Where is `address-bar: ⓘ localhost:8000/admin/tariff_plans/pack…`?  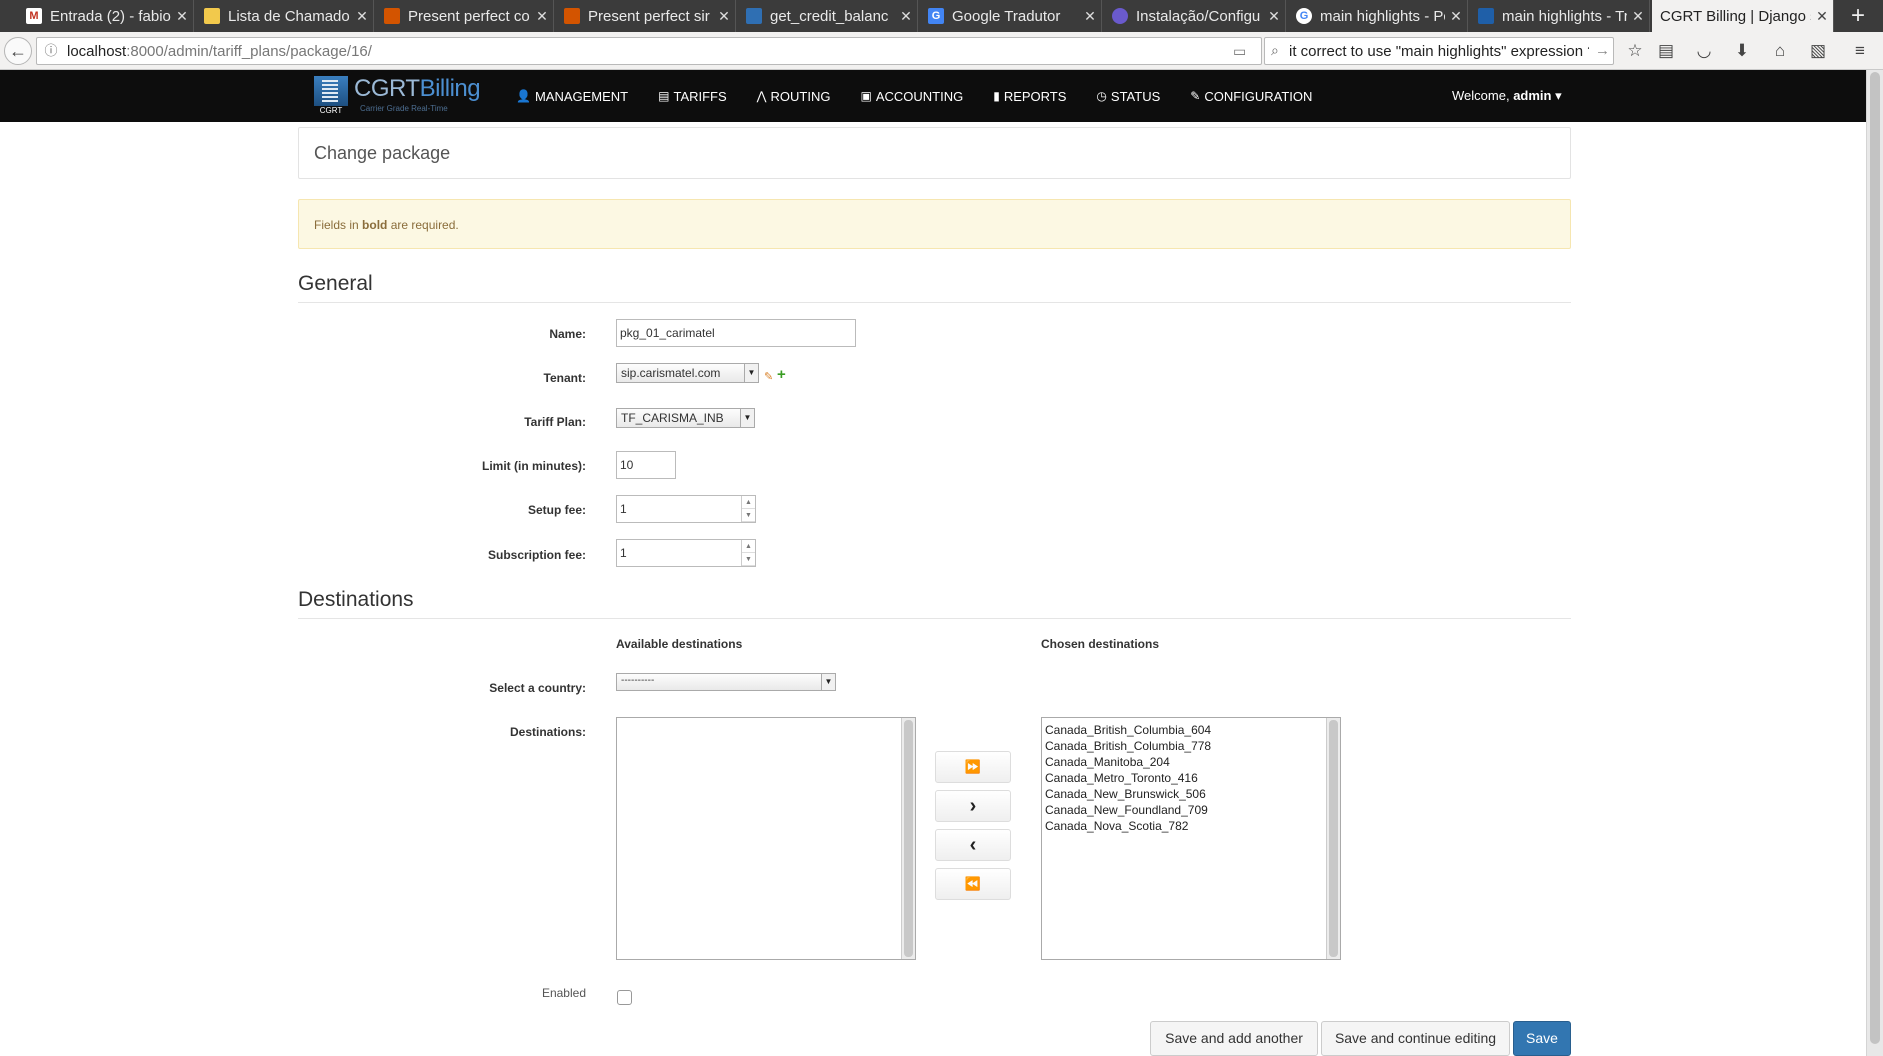 address-bar: ⓘ localhost:8000/admin/tariff_plans/pack… is located at coordinates (658, 51).